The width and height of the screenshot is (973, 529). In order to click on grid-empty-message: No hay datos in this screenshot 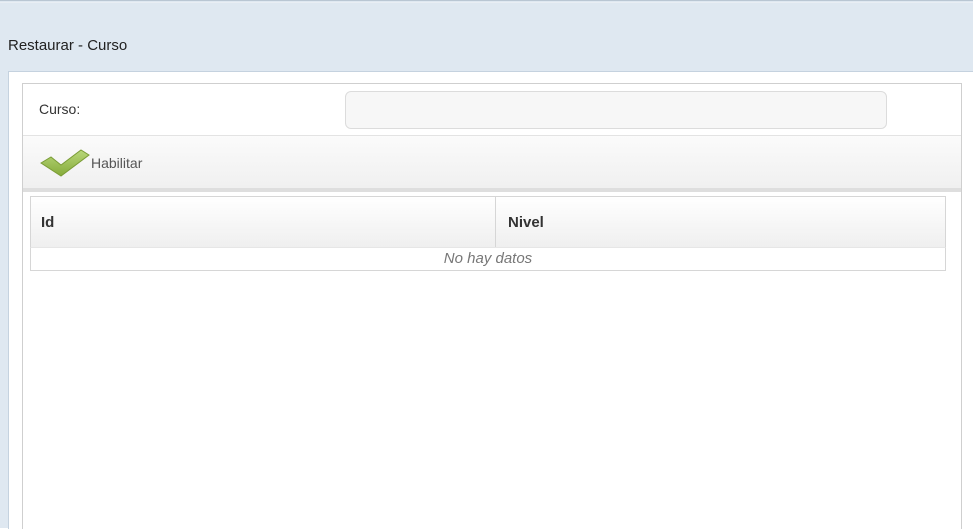, I will do `click(488, 259)`.